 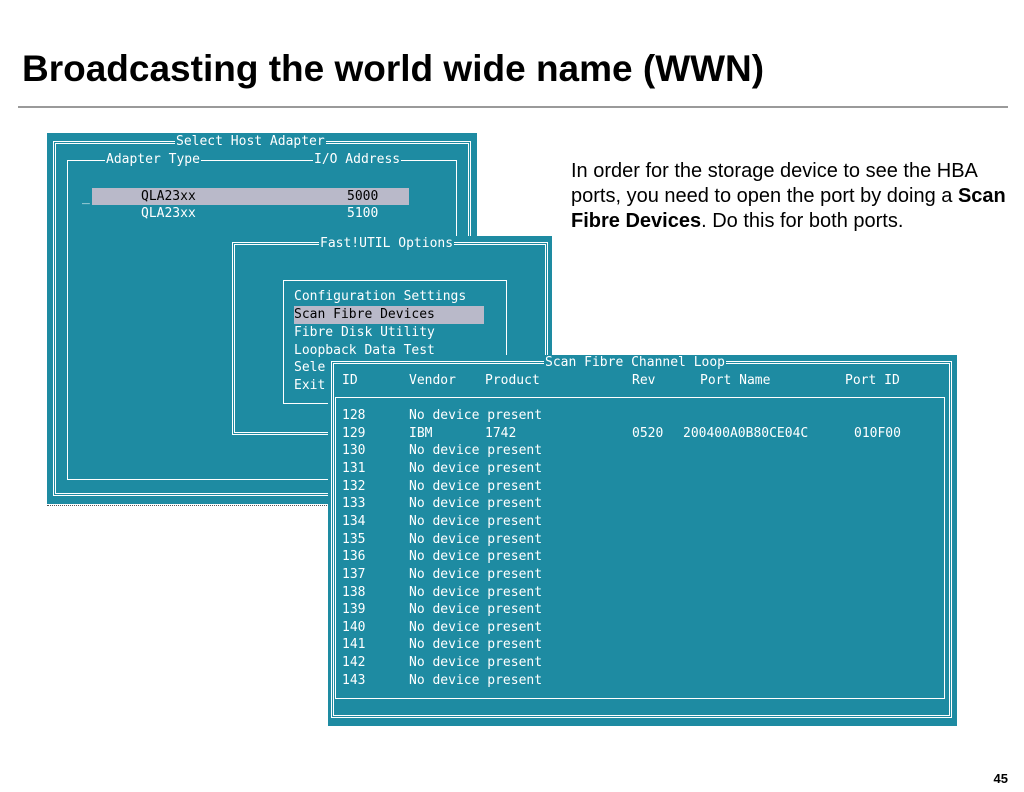 What do you see at coordinates (354, 521) in the screenshot?
I see `device-id: 134` at bounding box center [354, 521].